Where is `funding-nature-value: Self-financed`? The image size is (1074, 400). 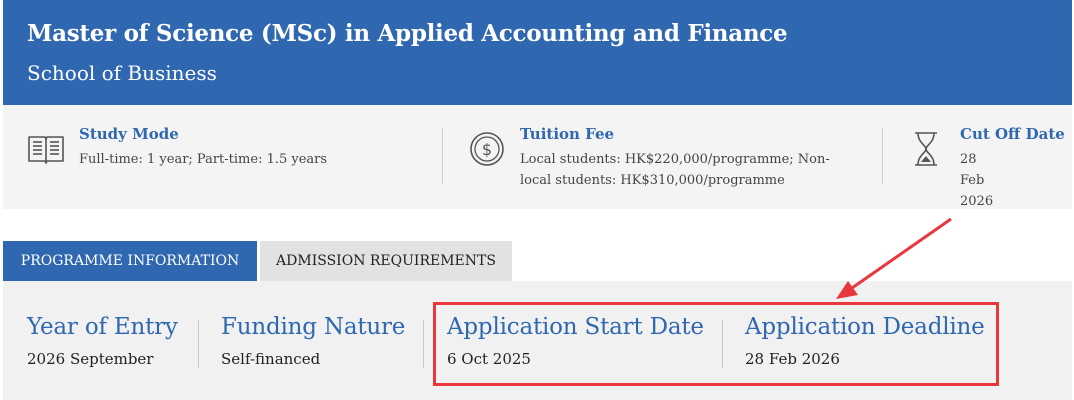
funding-nature-value: Self-financed is located at coordinates (271, 359).